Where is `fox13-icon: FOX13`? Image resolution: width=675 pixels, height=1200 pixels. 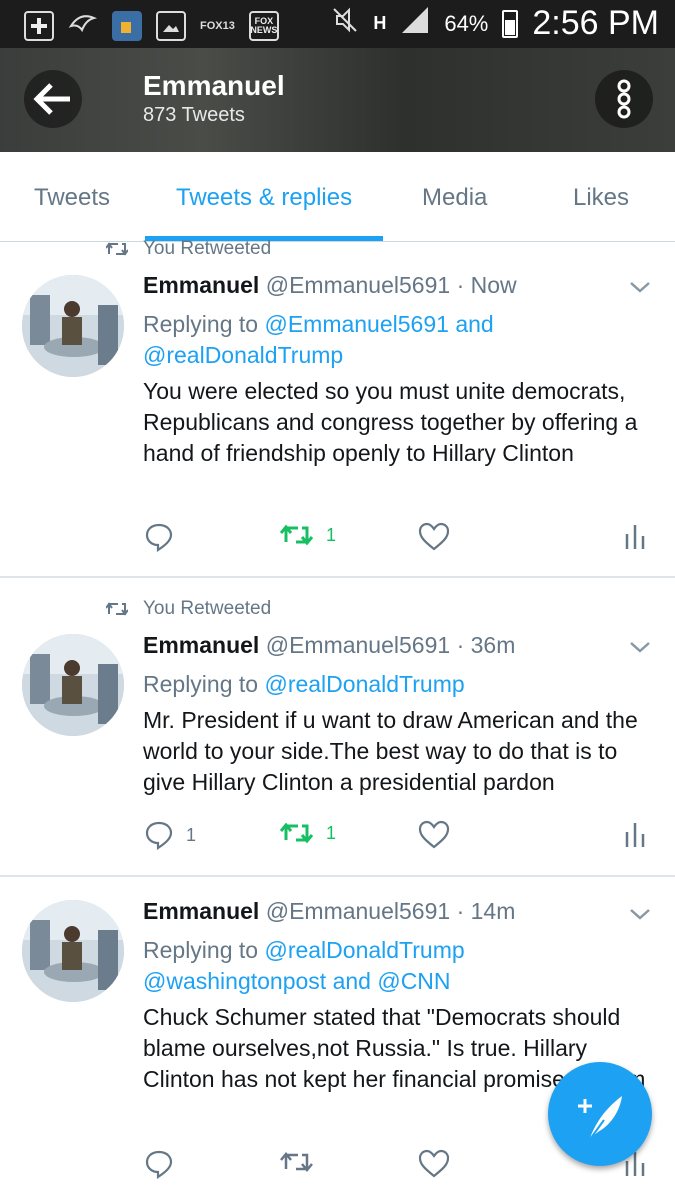 fox13-icon: FOX13 is located at coordinates (217, 25).